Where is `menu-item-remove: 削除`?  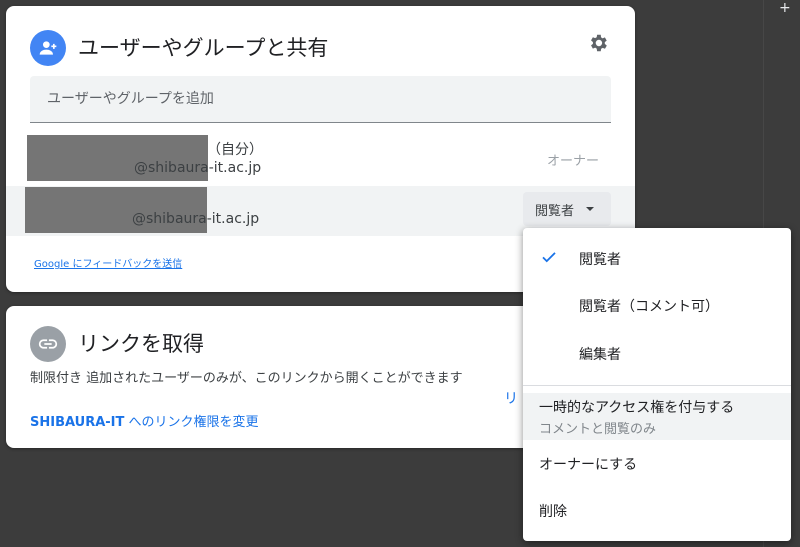
menu-item-remove: 削除 is located at coordinates (657, 511).